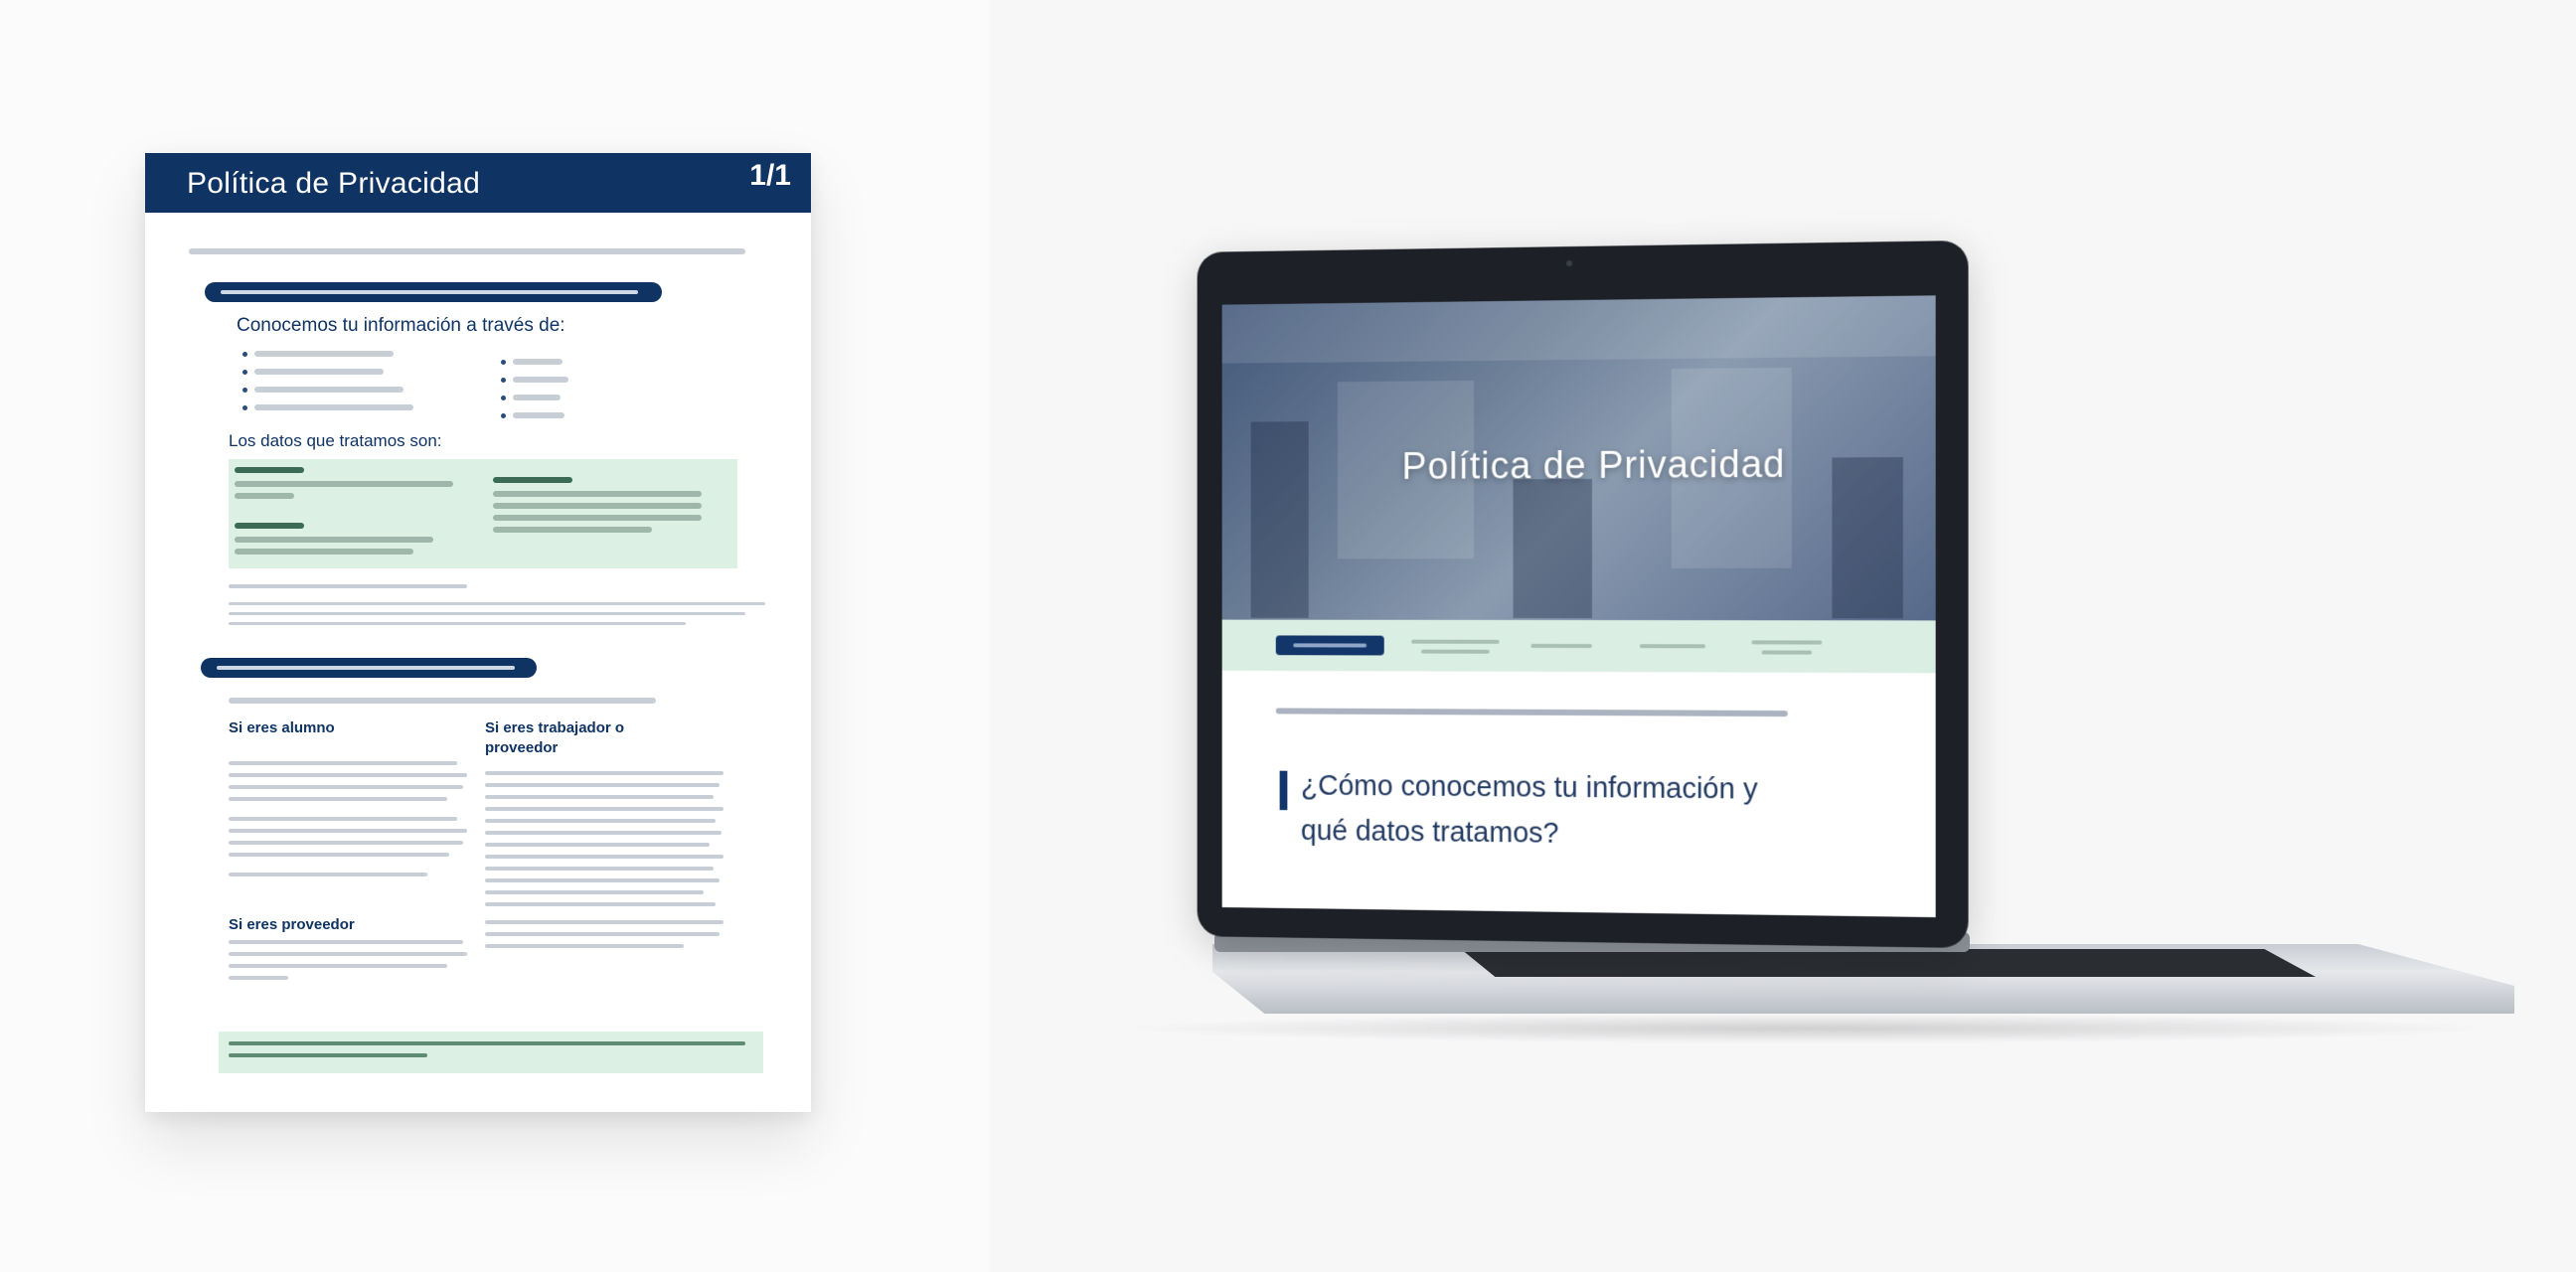 This screenshot has width=2576, height=1272. Describe the element at coordinates (335, 440) in the screenshot. I see `doc-heading-2: Los datos que tratamos son:` at that location.